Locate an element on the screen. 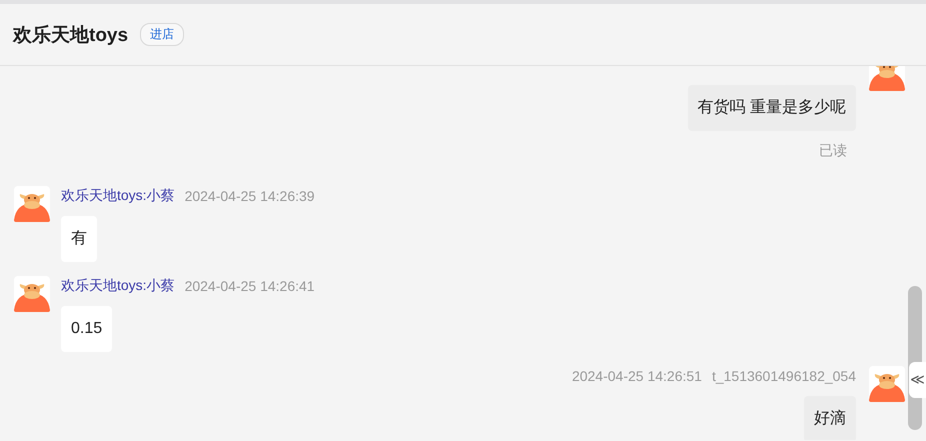 The width and height of the screenshot is (926, 441). collapse-button: ≪ is located at coordinates (917, 380).